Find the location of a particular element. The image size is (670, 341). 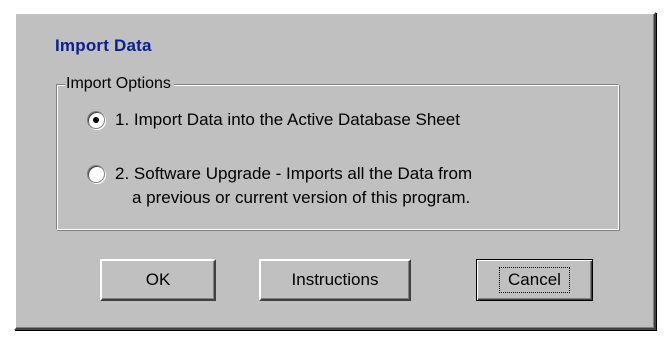

radio-button-selected is located at coordinates (96, 120).